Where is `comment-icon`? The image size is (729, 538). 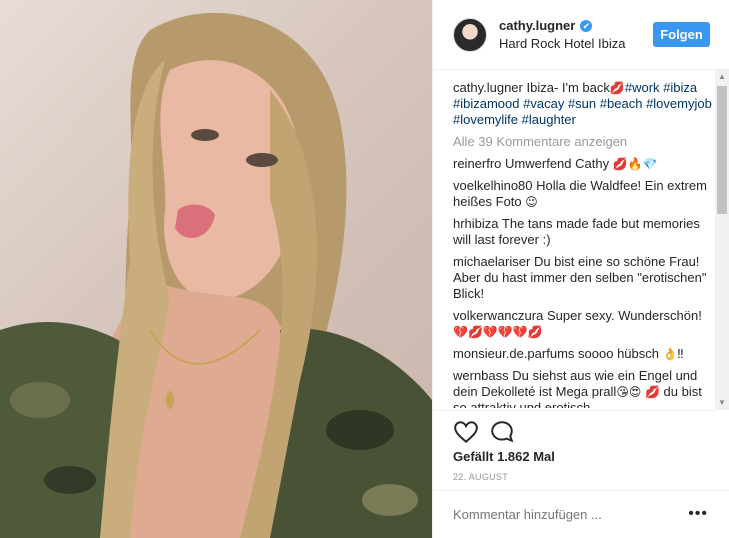 comment-icon is located at coordinates (502, 432).